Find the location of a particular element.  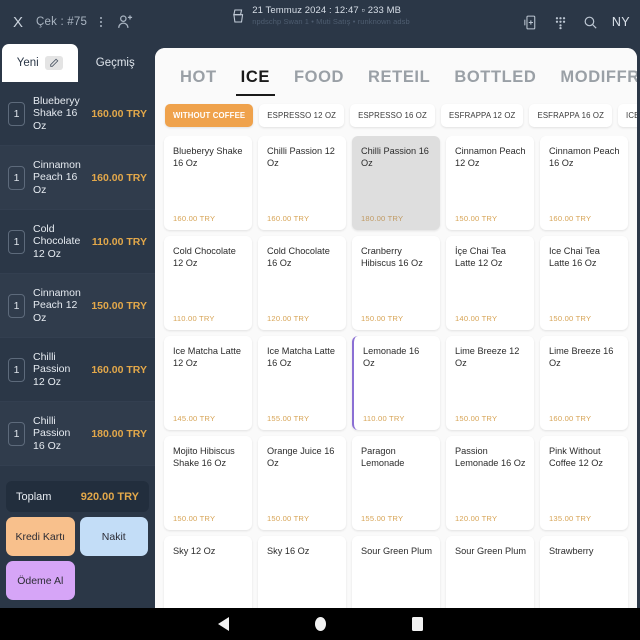

payment-button-label: Ödeme Al is located at coordinates (40, 580).